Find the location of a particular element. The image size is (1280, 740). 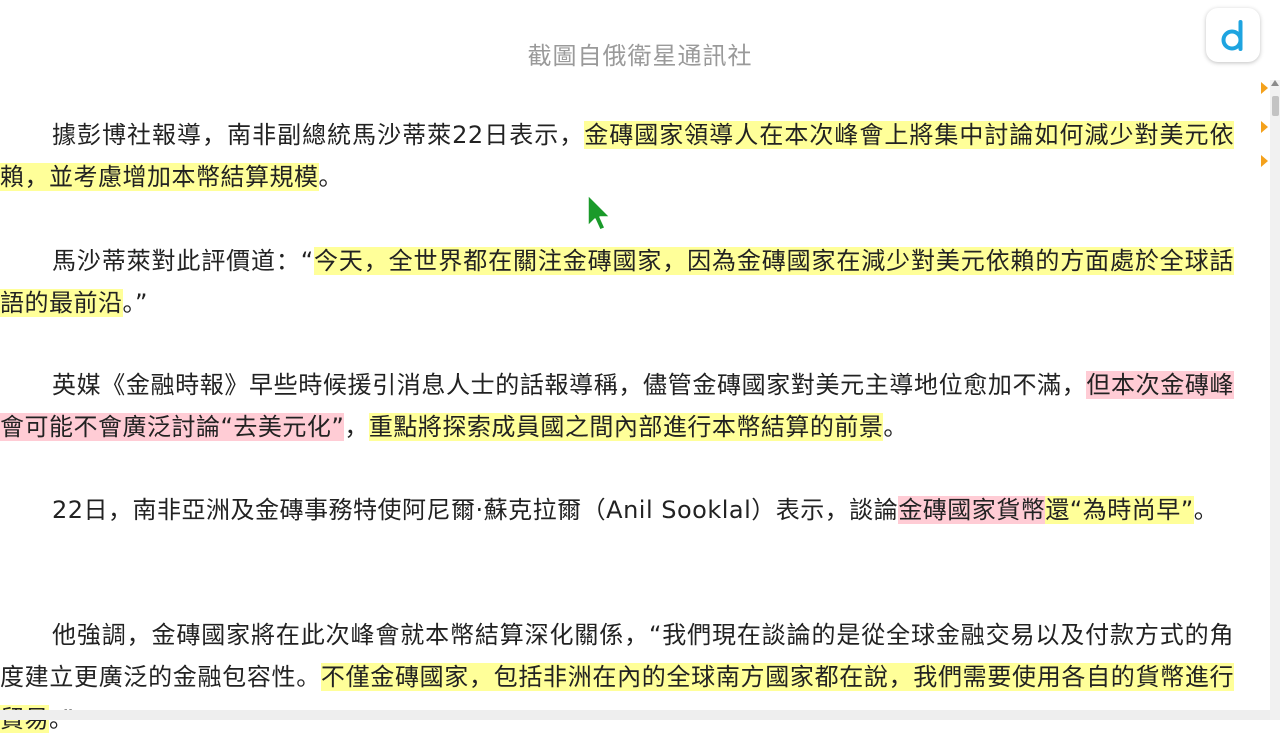

scroll-up-arrow-icon is located at coordinates (1275, 83).